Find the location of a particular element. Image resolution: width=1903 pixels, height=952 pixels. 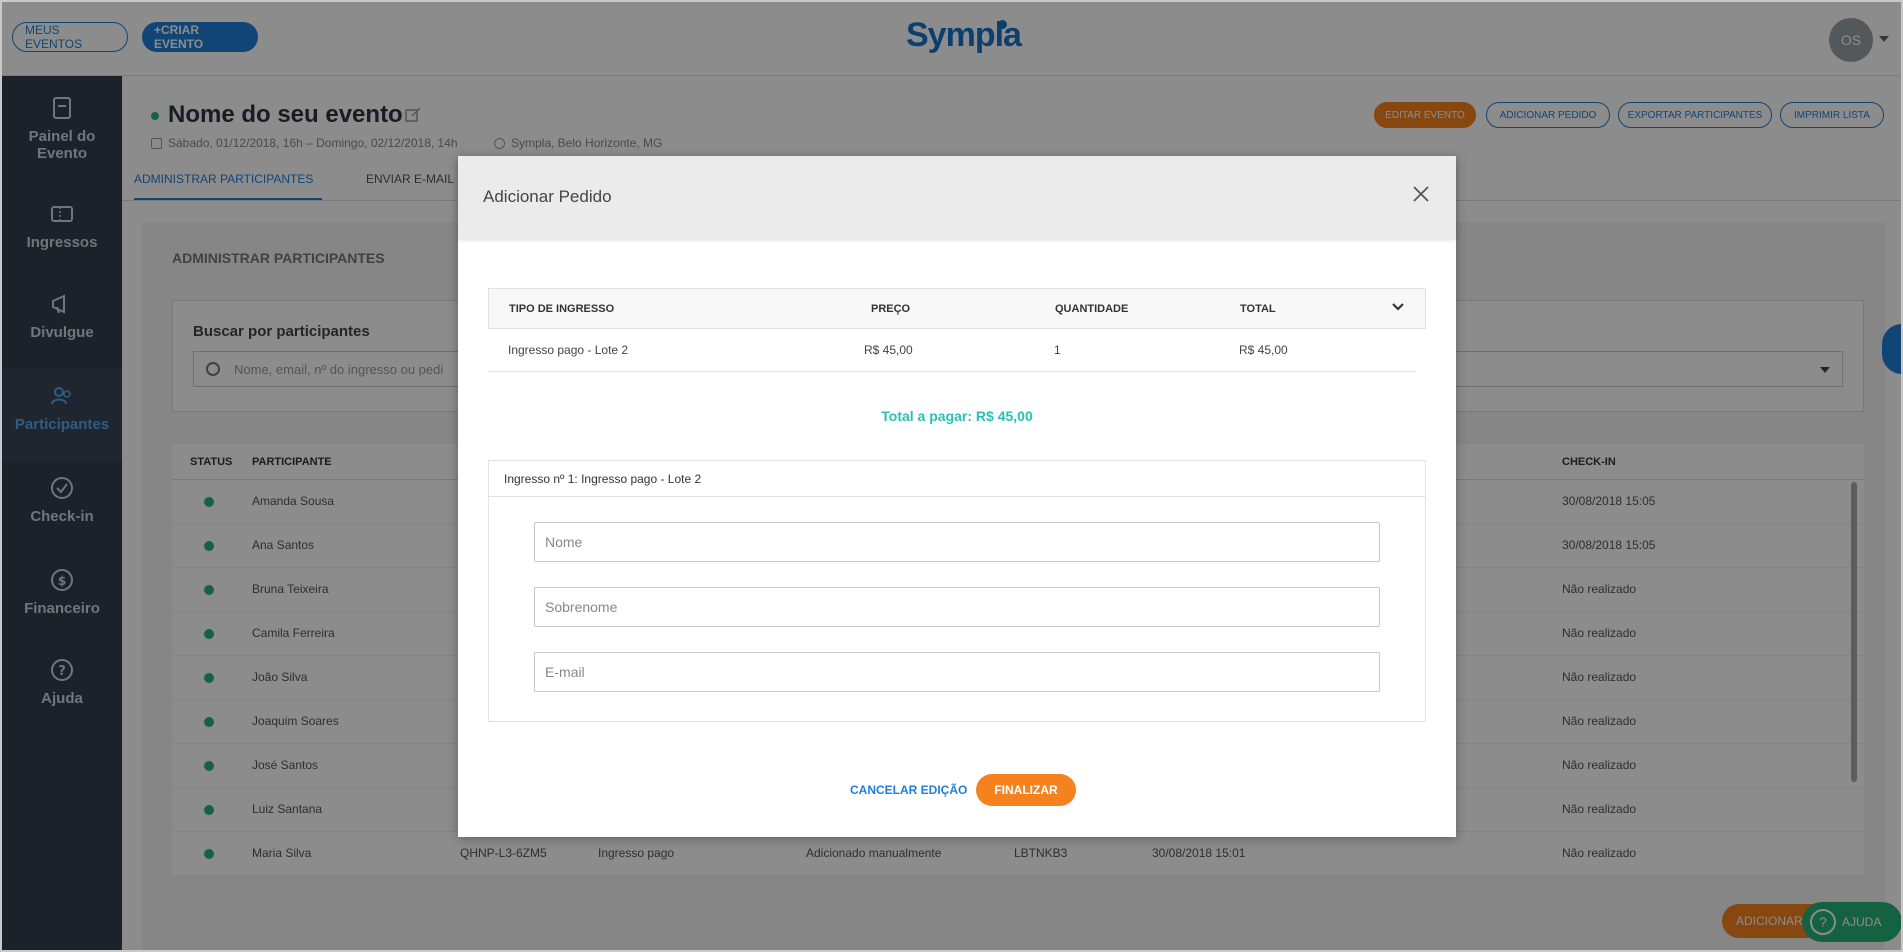

cancel-edit-button: CANCELAR EDIÇÃO is located at coordinates (908, 790).